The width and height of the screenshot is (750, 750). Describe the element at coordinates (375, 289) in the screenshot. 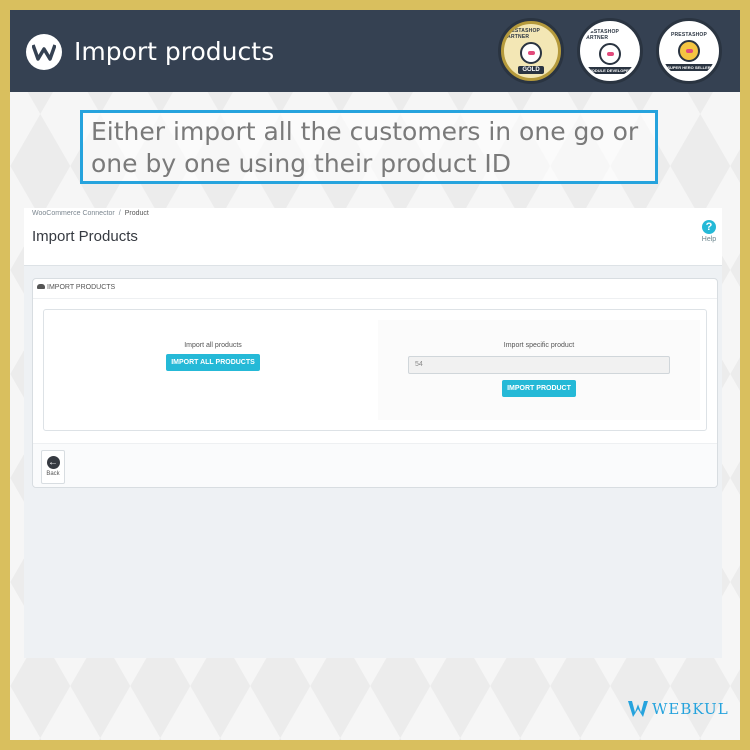

I see `panel-heading: IMPORT PRODUCTS` at that location.